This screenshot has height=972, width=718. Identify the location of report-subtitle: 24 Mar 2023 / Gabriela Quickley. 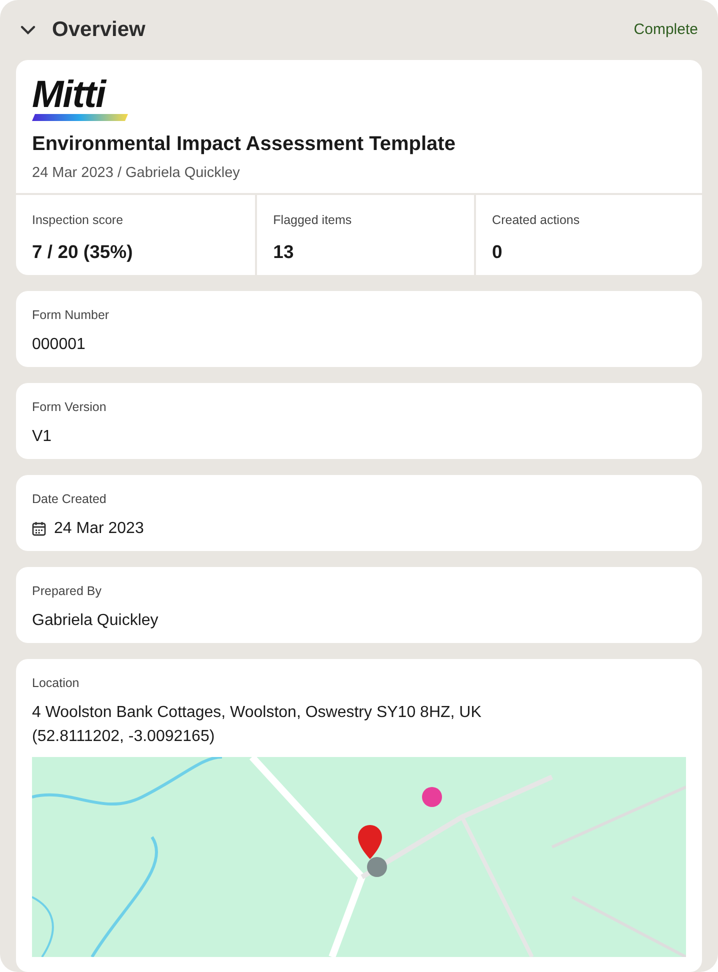
(136, 173).